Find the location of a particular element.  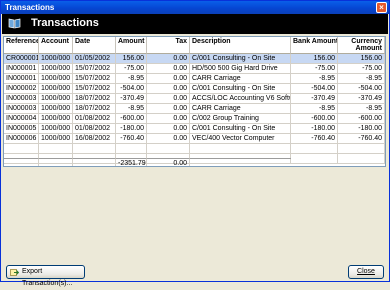

cell-currency-amount: -504.00 is located at coordinates (361, 89).